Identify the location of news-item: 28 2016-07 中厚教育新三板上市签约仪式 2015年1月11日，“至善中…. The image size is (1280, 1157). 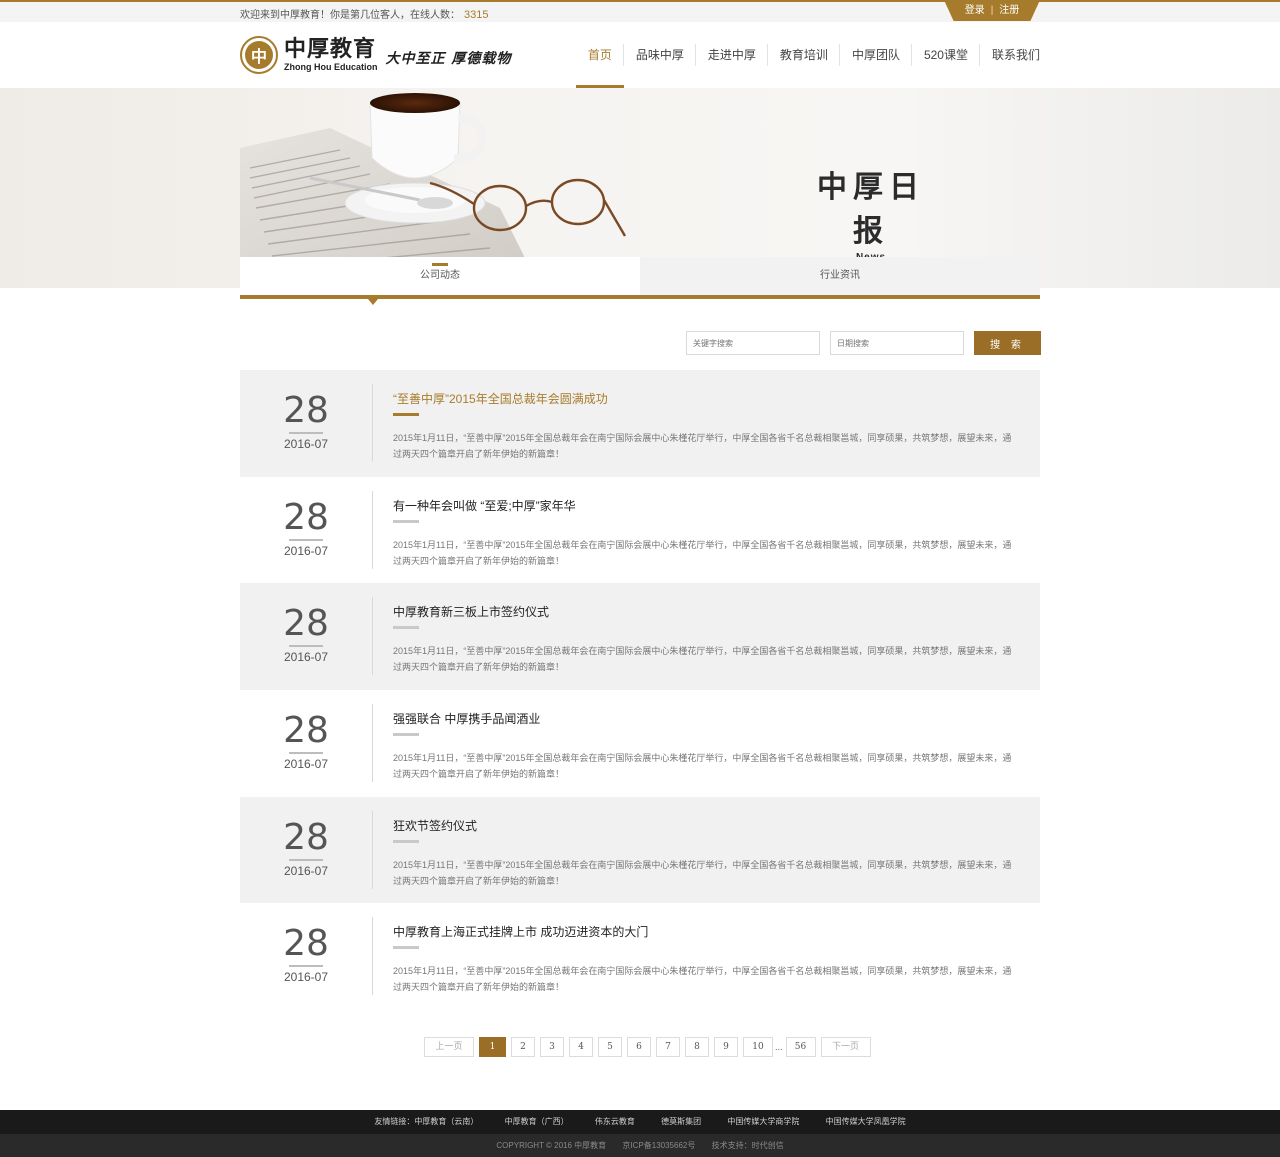
(640, 637).